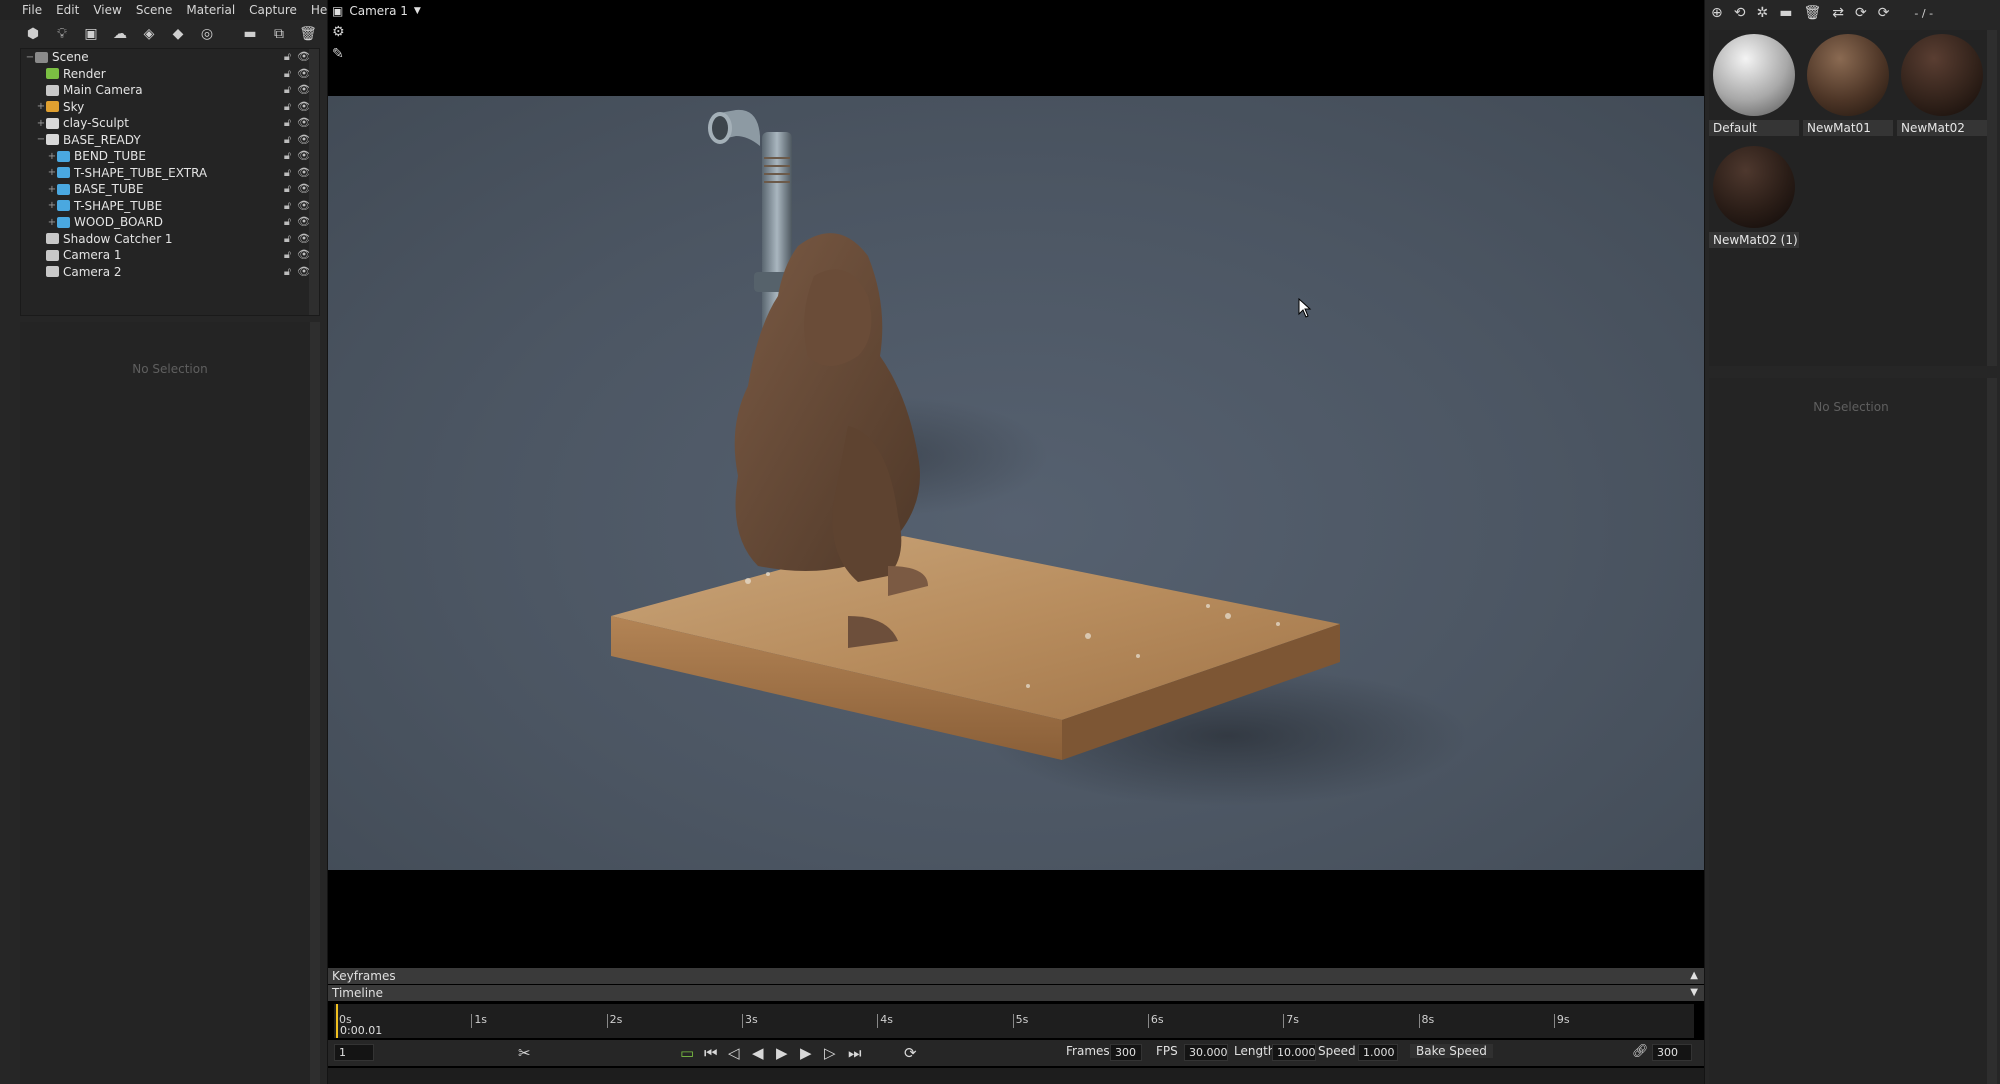 The width and height of the screenshot is (2000, 1084). I want to click on copy-material-icon: ⟲, so click(1740, 13).